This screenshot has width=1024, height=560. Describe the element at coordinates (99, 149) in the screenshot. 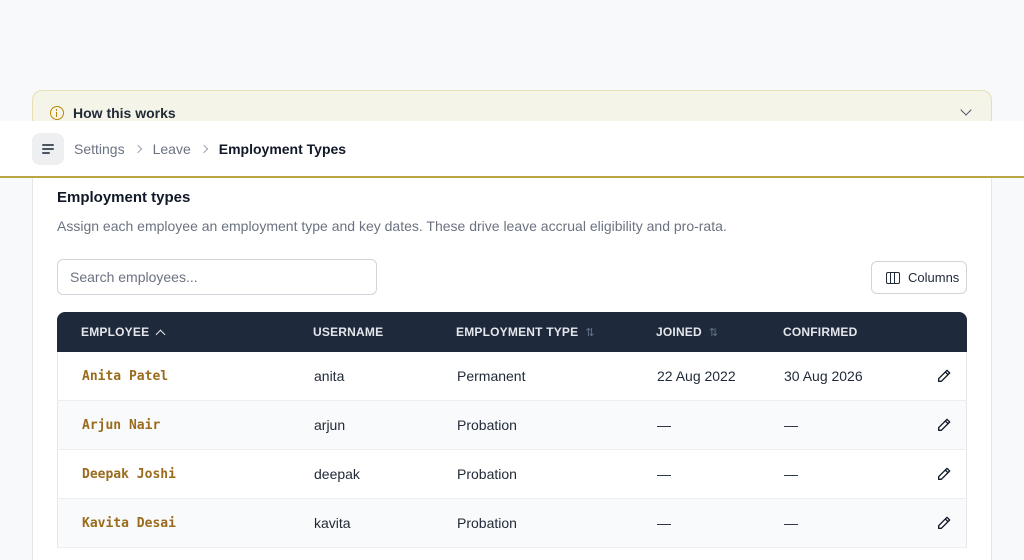

I see `breadcrumb-settings: Settings` at that location.